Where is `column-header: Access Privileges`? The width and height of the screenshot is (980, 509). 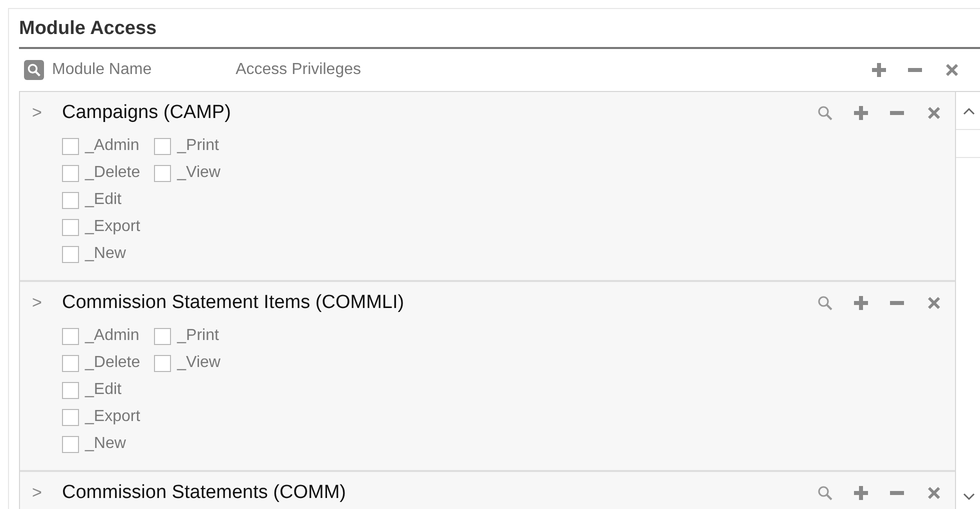 column-header: Access Privileges is located at coordinates (298, 70).